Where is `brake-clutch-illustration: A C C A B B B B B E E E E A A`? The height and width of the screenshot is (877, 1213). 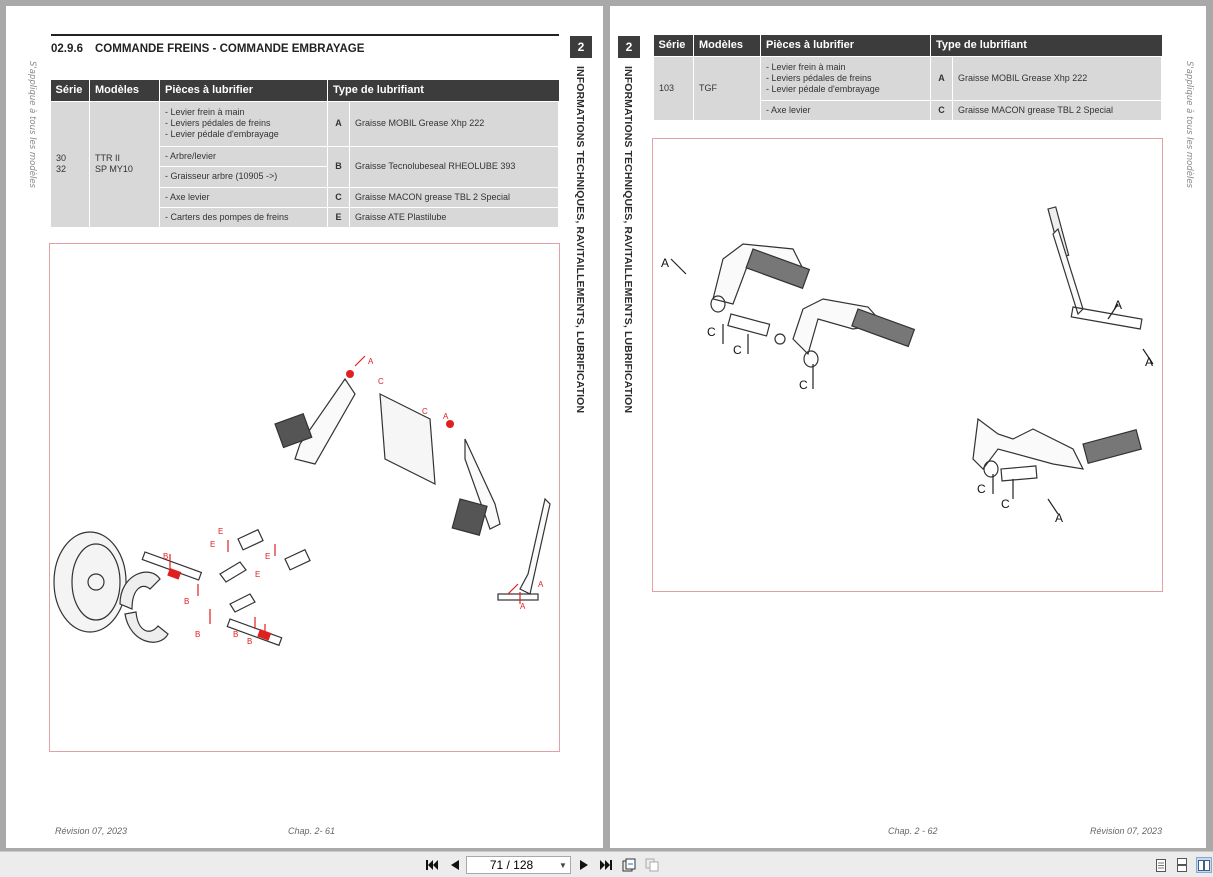
brake-clutch-illustration: A C C A B B B B B E E E E A A is located at coordinates (302, 501).